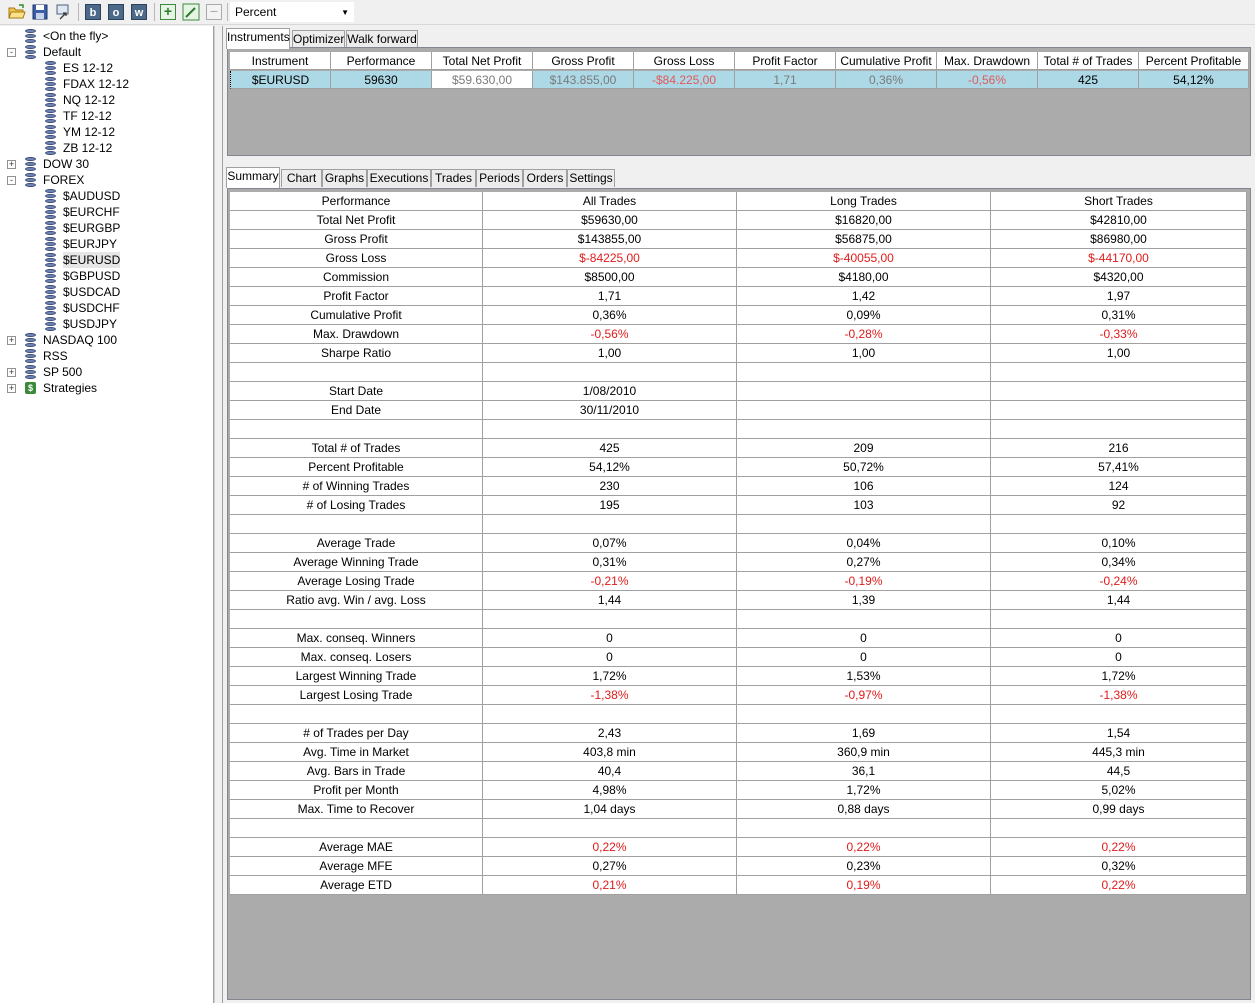  What do you see at coordinates (105, 52) in the screenshot?
I see `tree-item: - Default` at bounding box center [105, 52].